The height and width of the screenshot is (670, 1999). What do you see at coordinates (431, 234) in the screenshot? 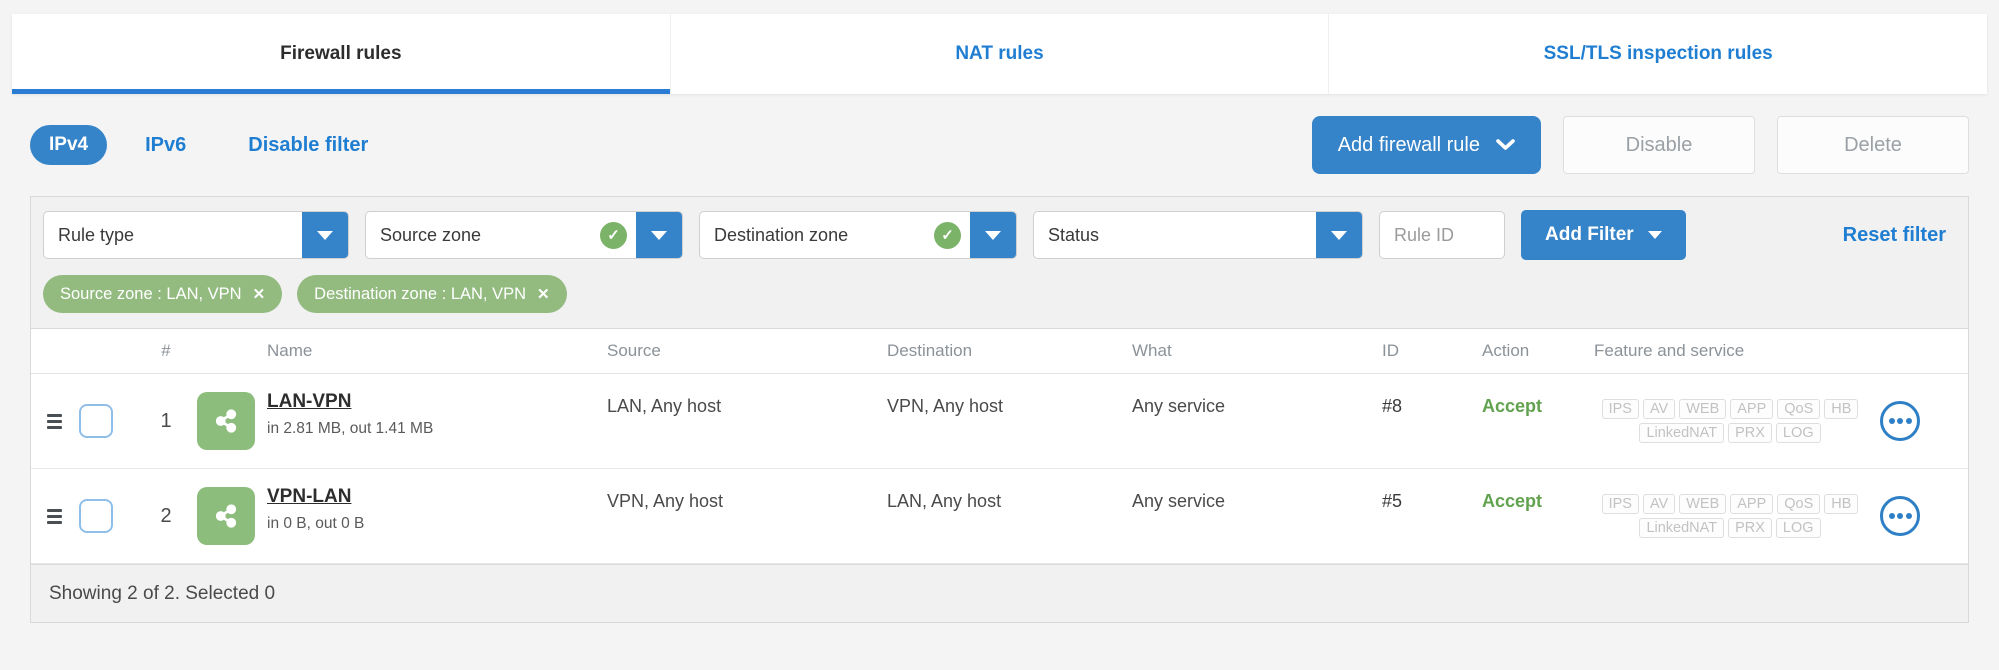
I see `dropdown-label: Source zone` at bounding box center [431, 234].